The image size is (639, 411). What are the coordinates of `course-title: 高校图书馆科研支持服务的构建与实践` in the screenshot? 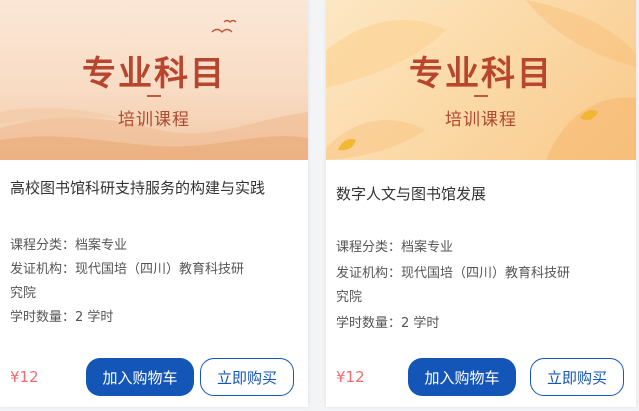 It's located at (154, 205).